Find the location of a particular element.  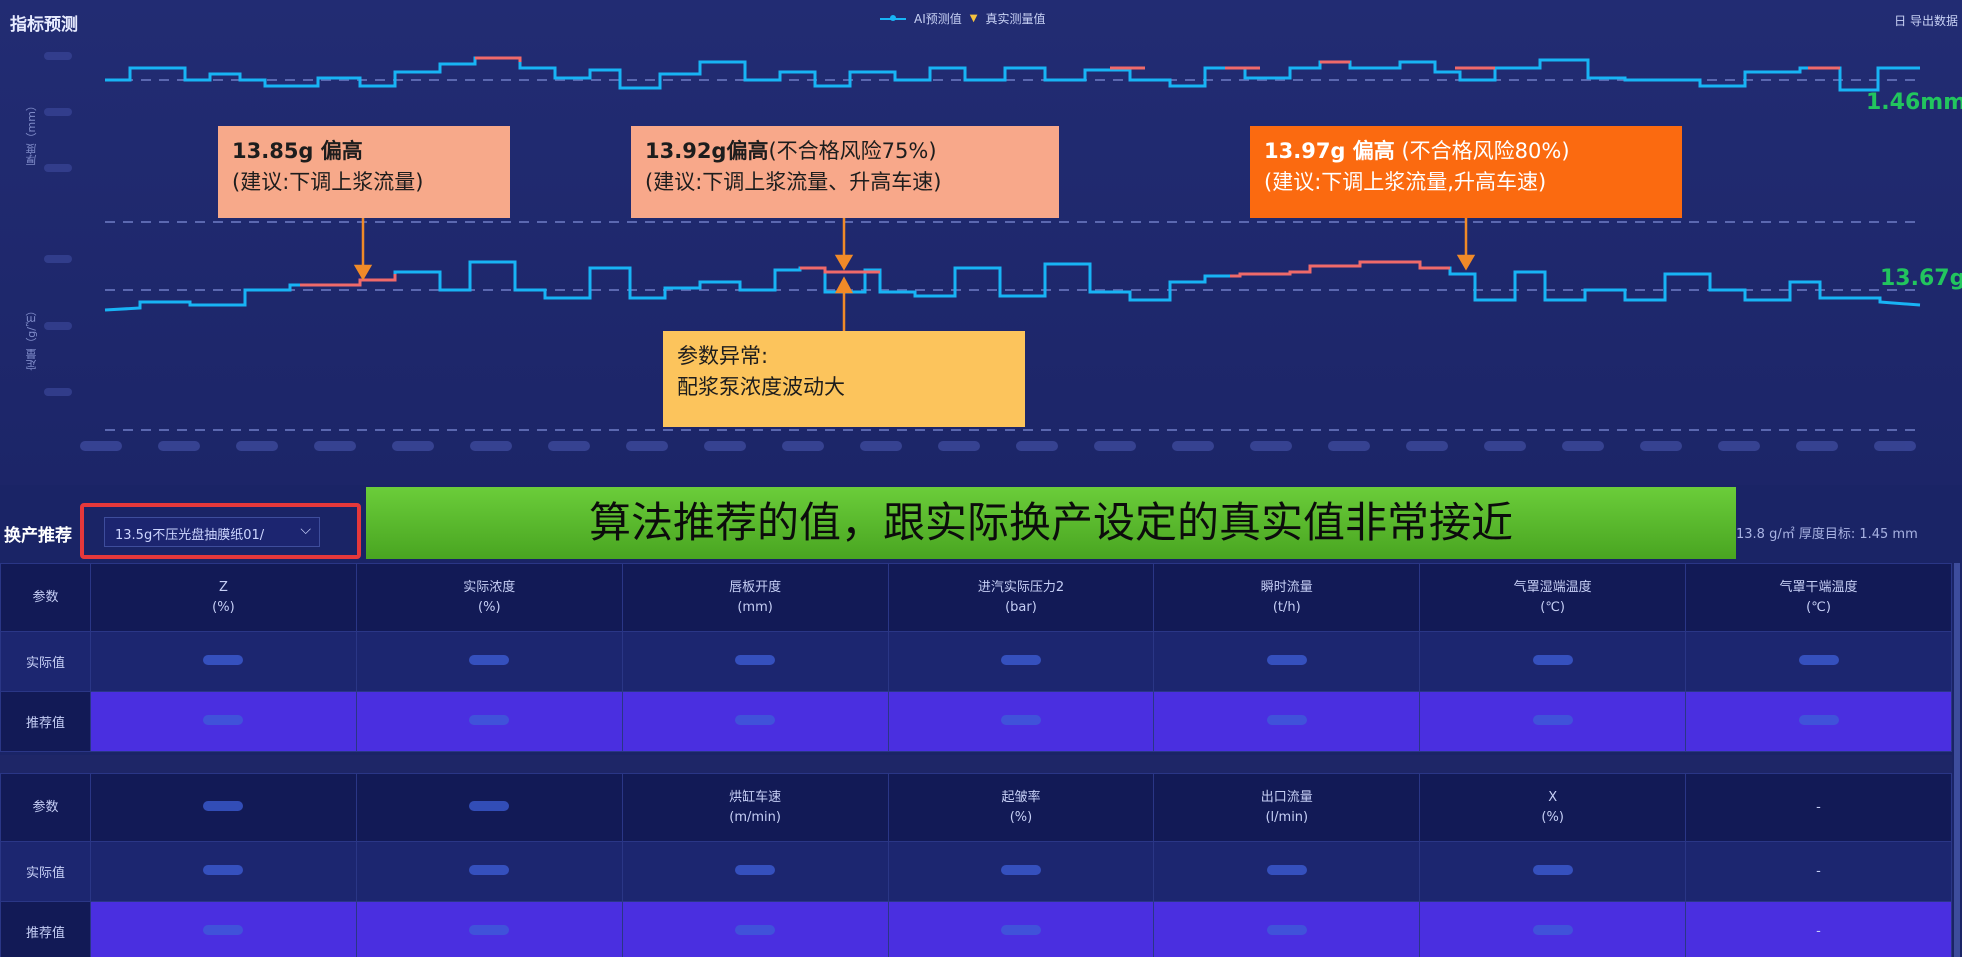

param-name: 瞬时流量 is located at coordinates (1286, 587).